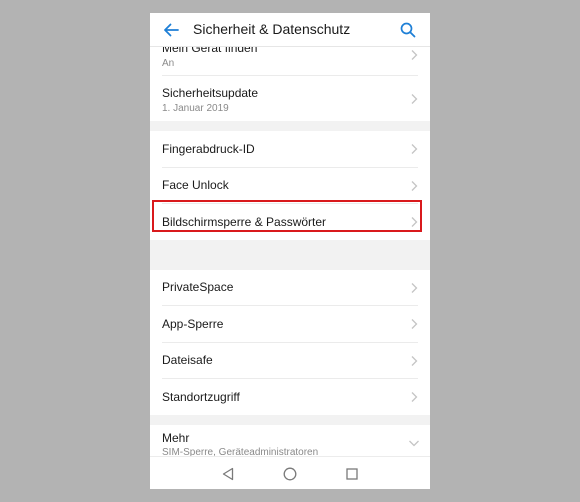  I want to click on square-recents-icon, so click(352, 474).